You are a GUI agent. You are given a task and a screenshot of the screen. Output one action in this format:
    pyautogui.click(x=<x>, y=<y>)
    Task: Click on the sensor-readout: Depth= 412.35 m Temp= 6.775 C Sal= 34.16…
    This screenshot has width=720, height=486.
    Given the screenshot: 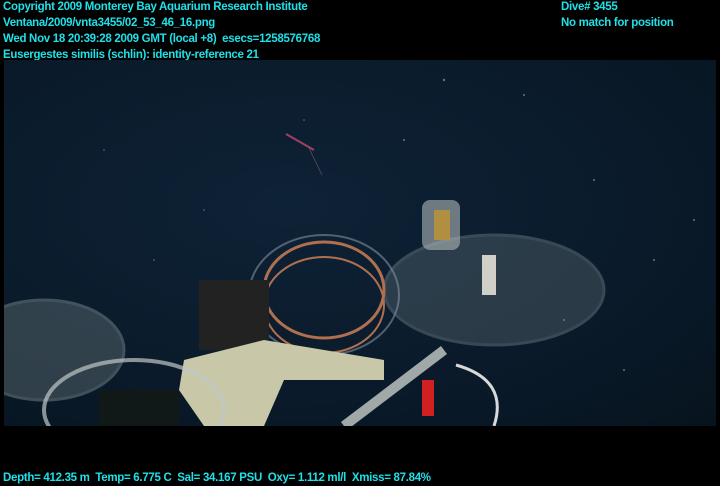 What is the action you would take?
    pyautogui.click(x=217, y=478)
    